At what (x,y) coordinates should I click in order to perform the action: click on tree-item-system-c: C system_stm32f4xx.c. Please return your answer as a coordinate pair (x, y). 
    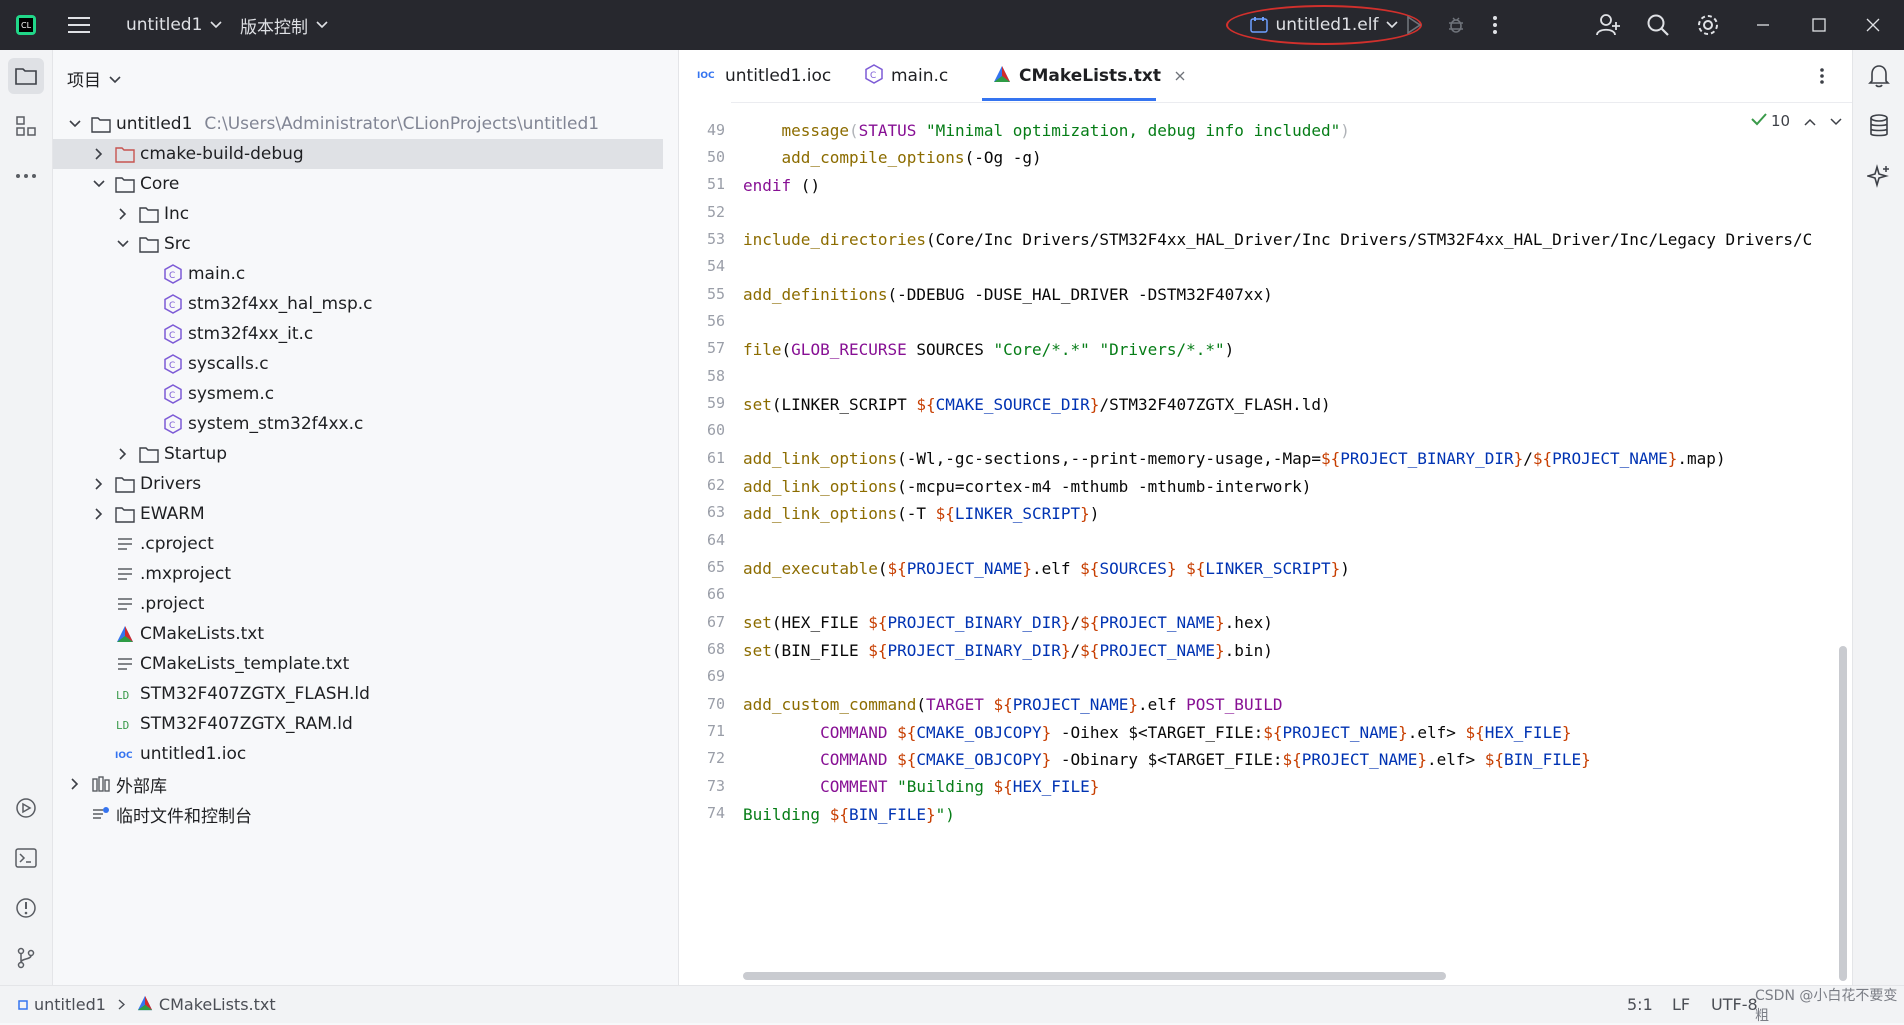
    Looking at the image, I should click on (420, 424).